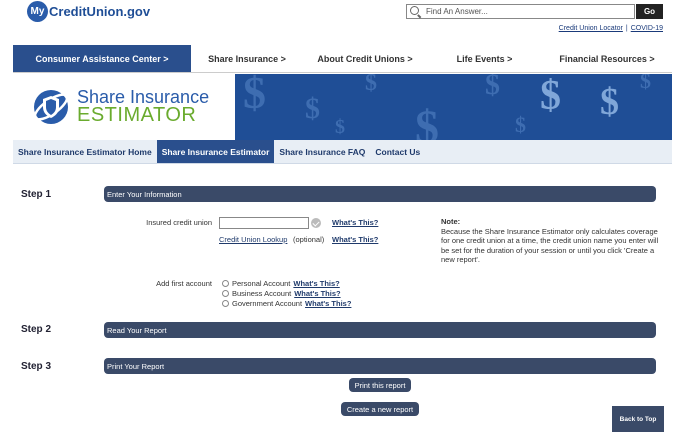 Image resolution: width=700 pixels, height=432 pixels. I want to click on business-account-option: Business Account What's This?, so click(281, 293).